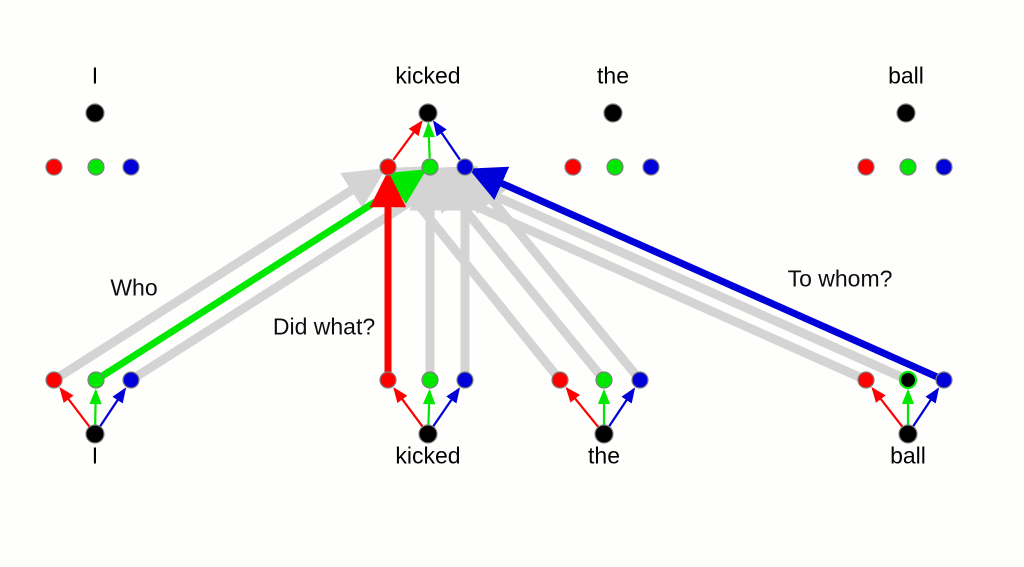  I want to click on lower-token-node-the, so click(604, 434).